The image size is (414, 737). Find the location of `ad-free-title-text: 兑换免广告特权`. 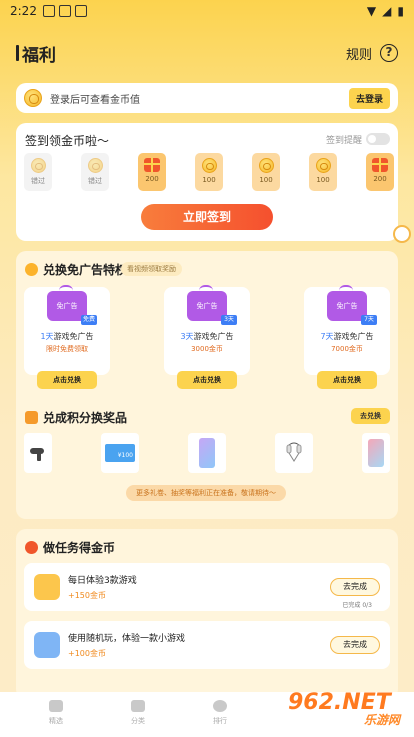

ad-free-title-text: 兑换免广告特权 is located at coordinates (85, 270).